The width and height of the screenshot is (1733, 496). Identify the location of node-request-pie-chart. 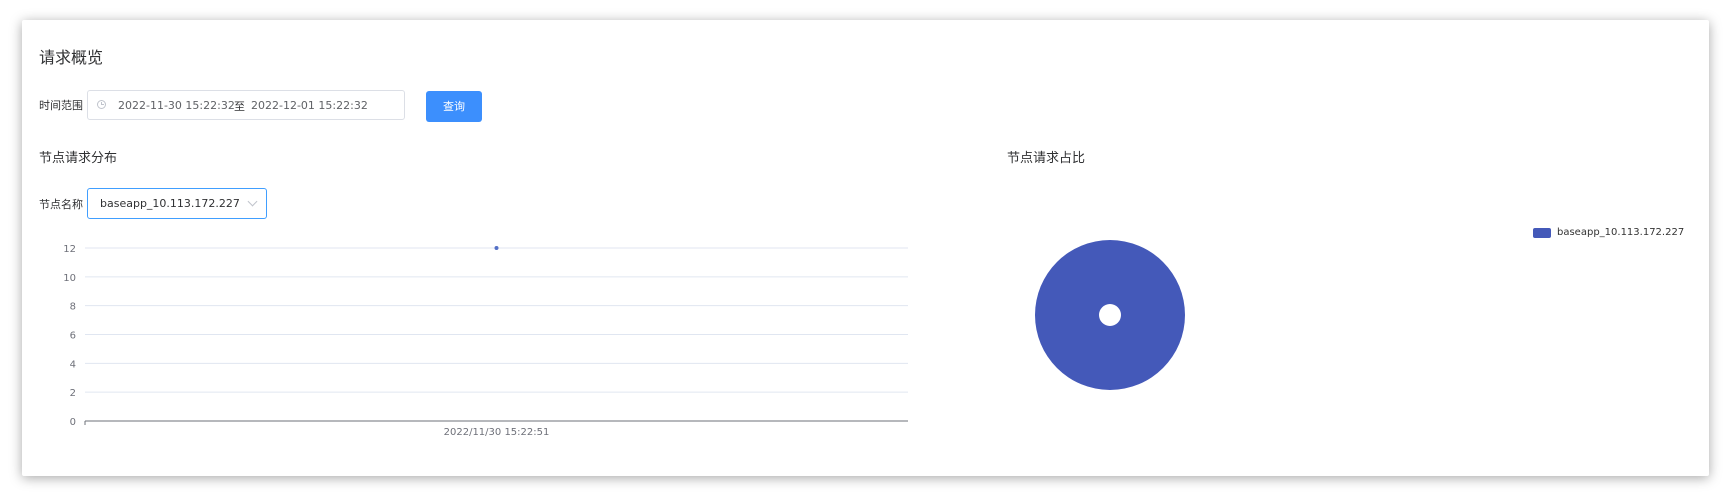
(1110, 315).